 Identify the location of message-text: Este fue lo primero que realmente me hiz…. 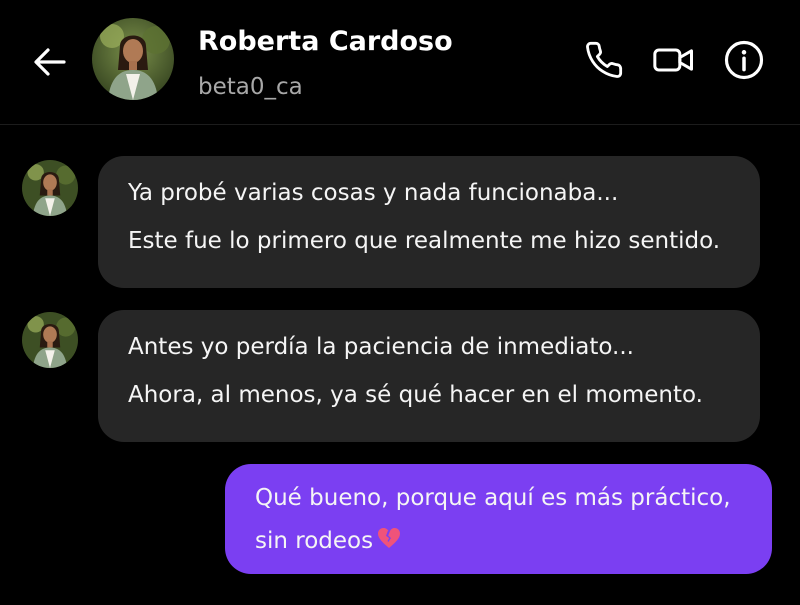
(424, 241).